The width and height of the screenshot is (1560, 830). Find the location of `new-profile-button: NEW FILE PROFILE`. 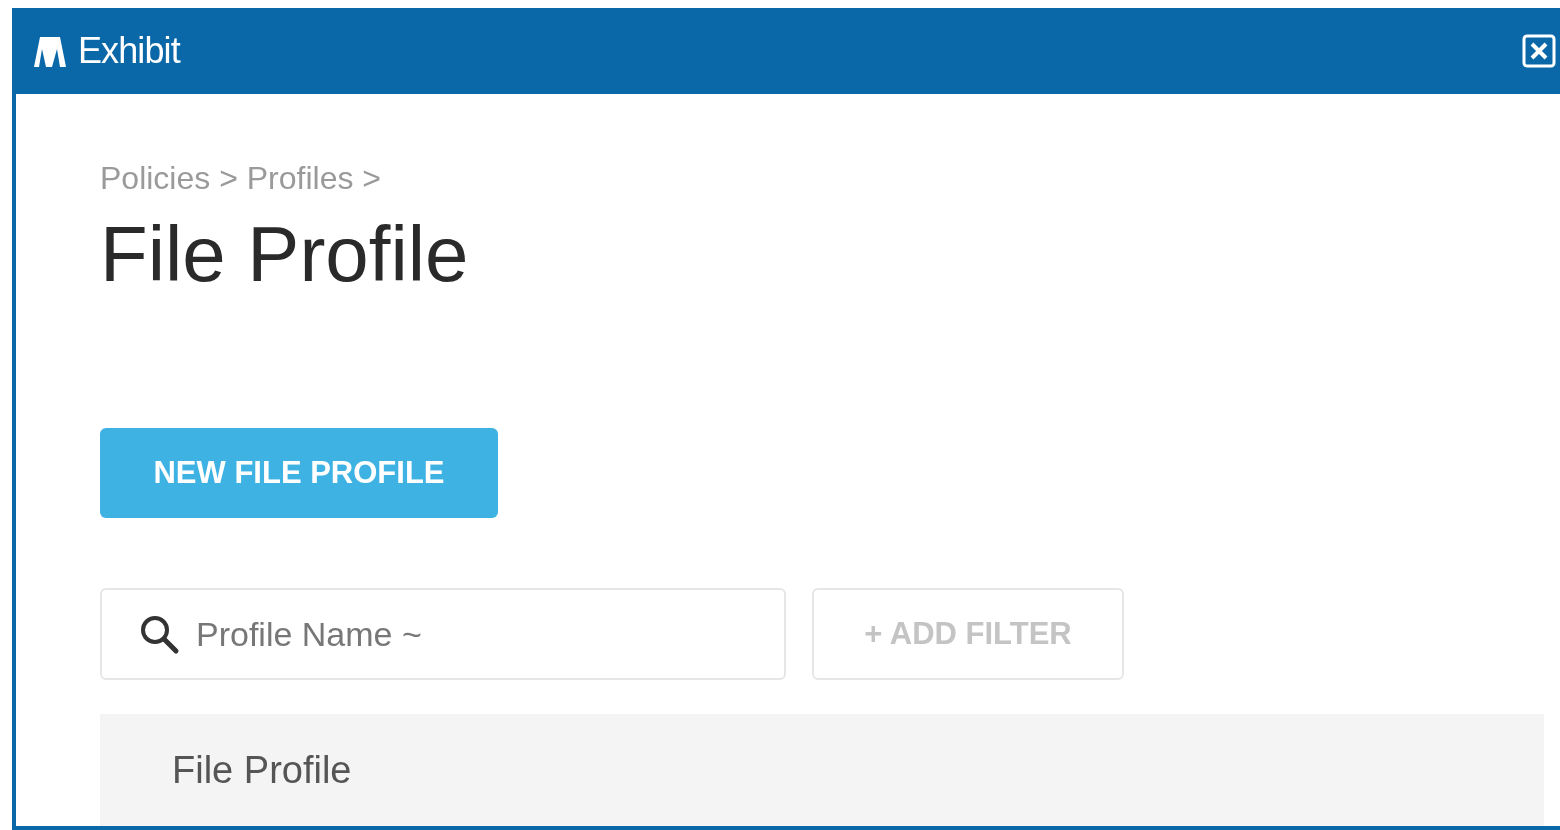

new-profile-button: NEW FILE PROFILE is located at coordinates (299, 473).